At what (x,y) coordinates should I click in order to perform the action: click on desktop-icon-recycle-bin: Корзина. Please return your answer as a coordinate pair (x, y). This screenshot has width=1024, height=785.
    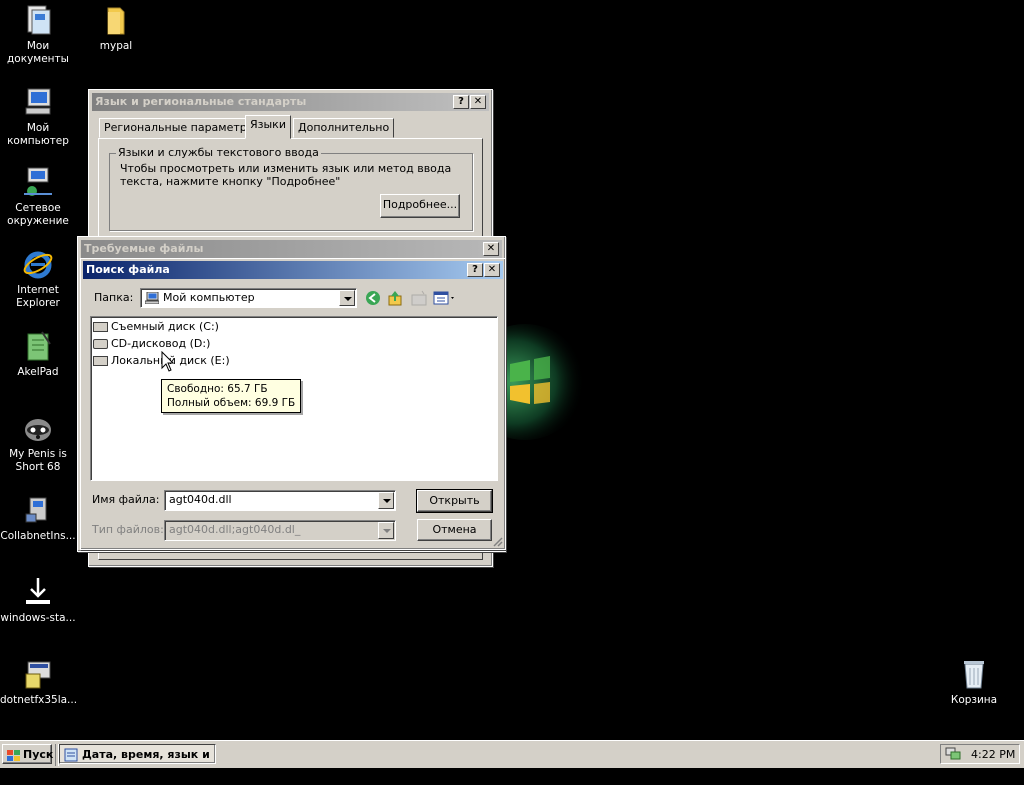
    Looking at the image, I should click on (974, 682).